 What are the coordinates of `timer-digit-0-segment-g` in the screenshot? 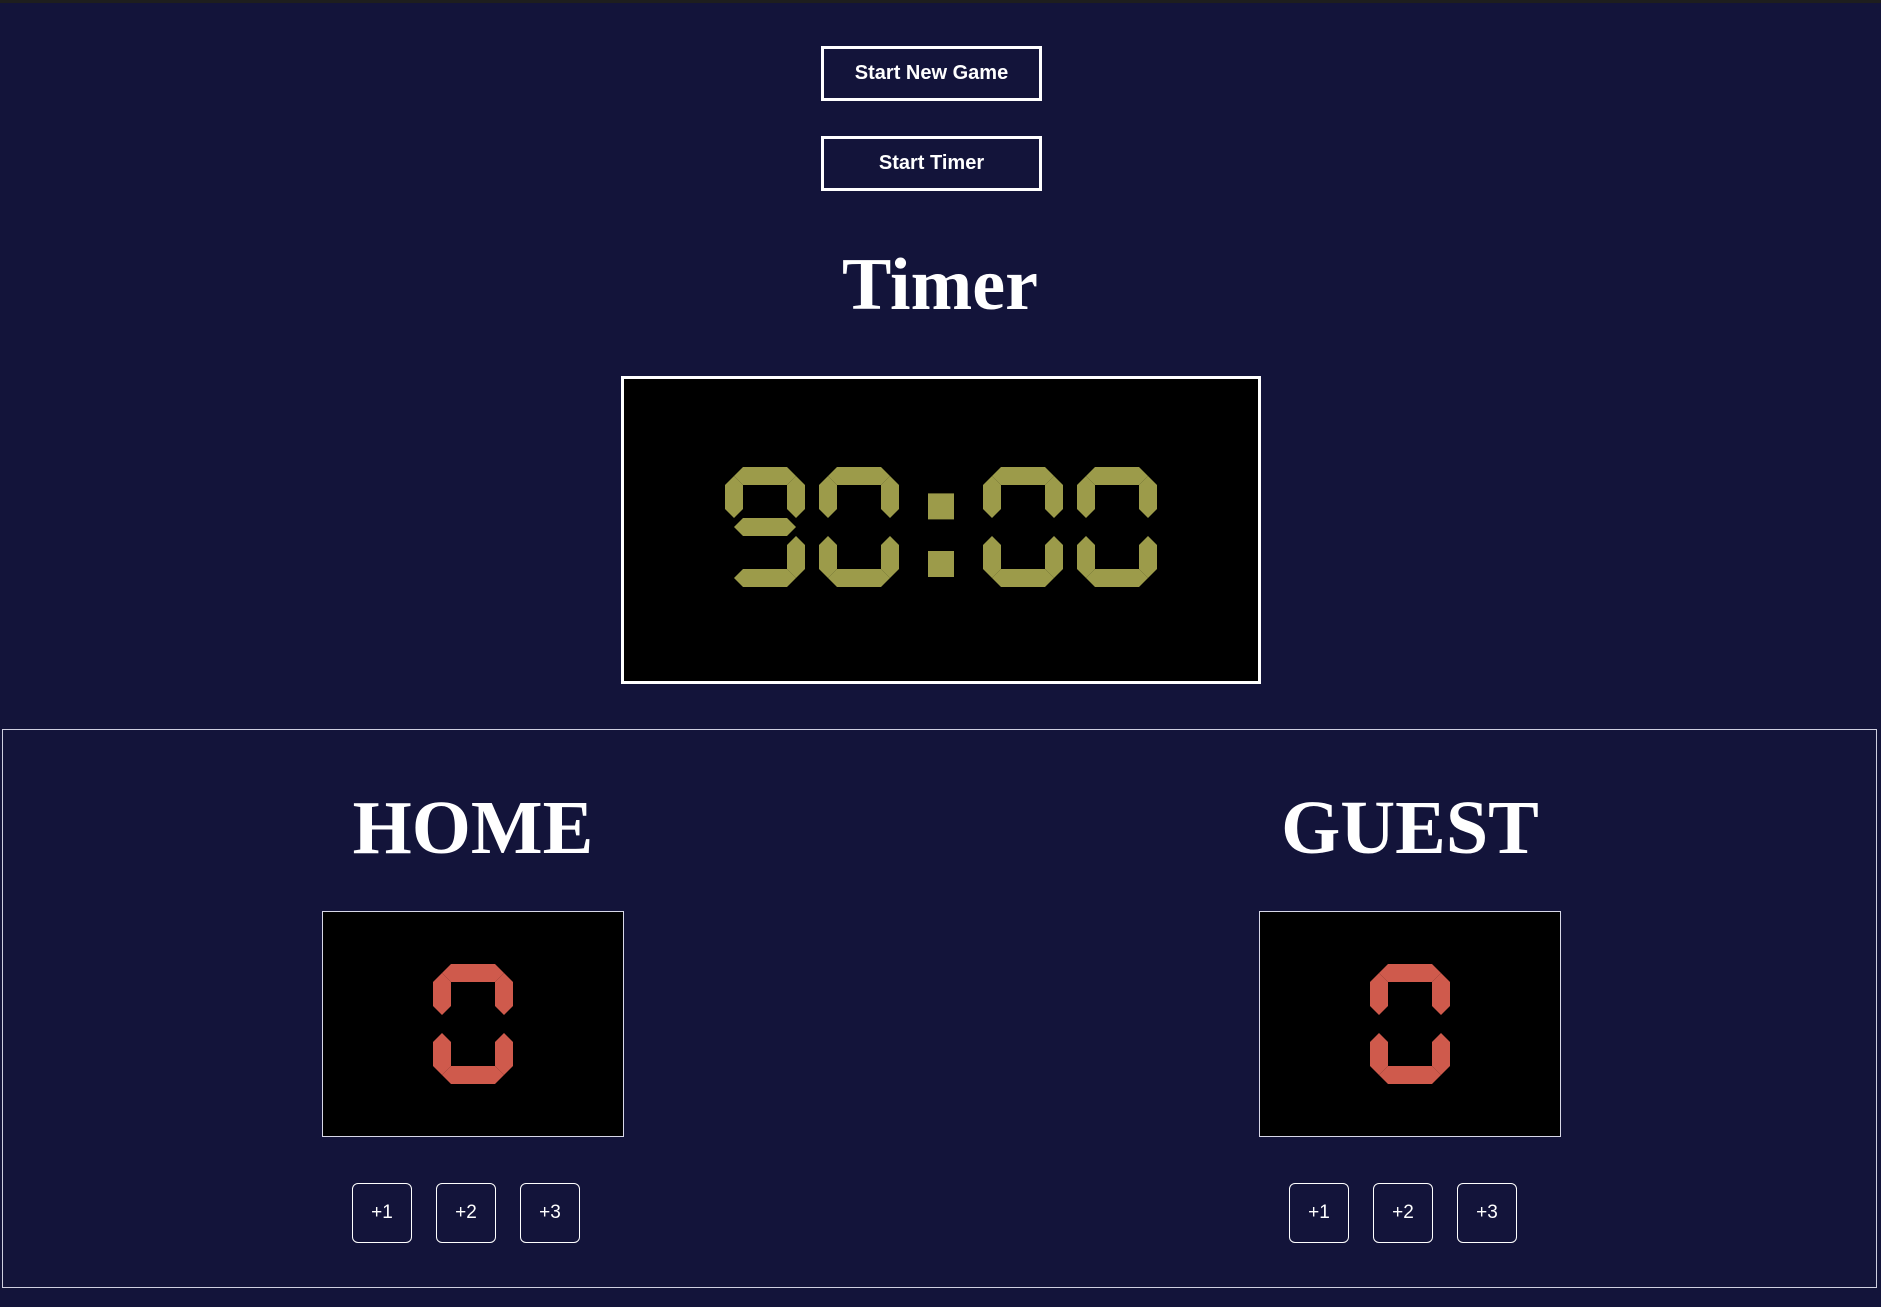 It's located at (765, 527).